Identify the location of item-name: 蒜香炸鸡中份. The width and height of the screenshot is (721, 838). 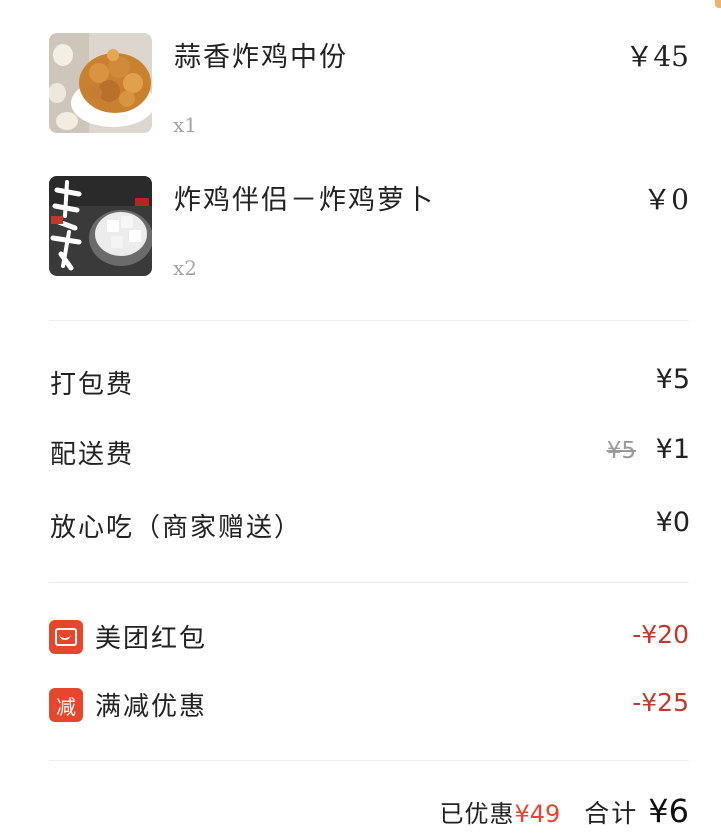
(261, 57).